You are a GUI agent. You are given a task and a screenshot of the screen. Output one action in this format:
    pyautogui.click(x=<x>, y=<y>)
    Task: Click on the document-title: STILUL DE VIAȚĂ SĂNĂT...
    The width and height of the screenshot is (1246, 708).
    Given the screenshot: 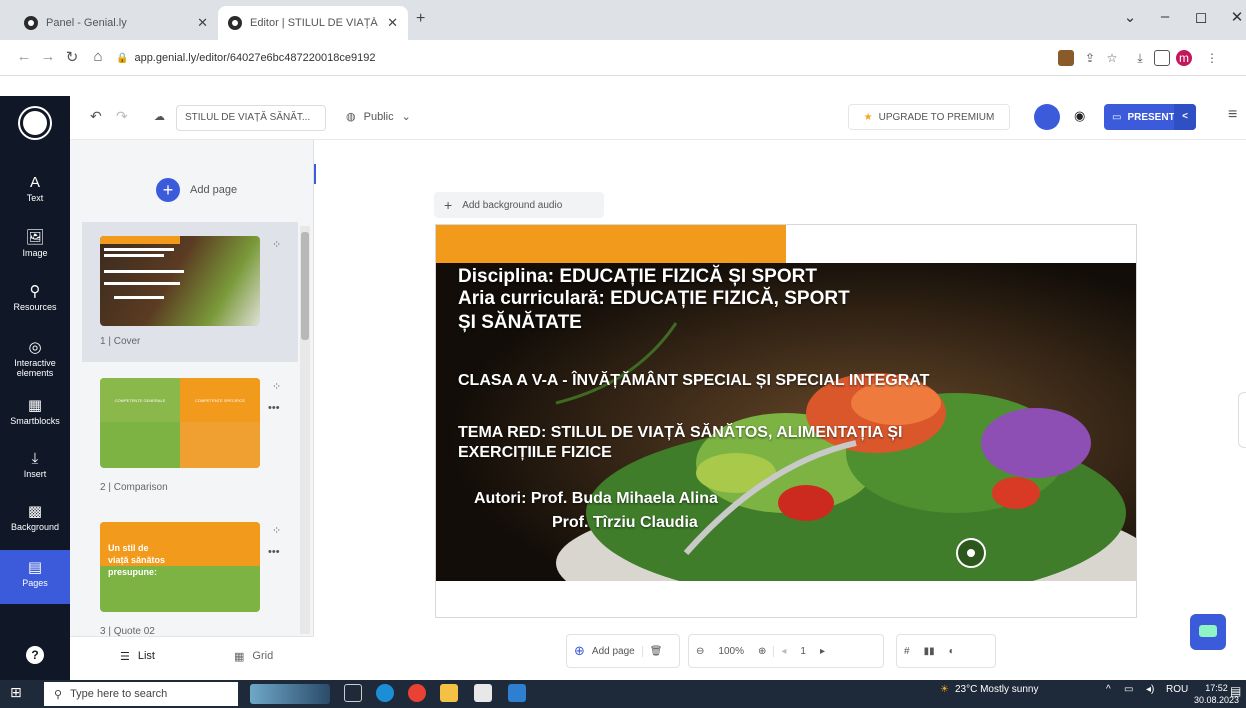 What is the action you would take?
    pyautogui.click(x=251, y=118)
    